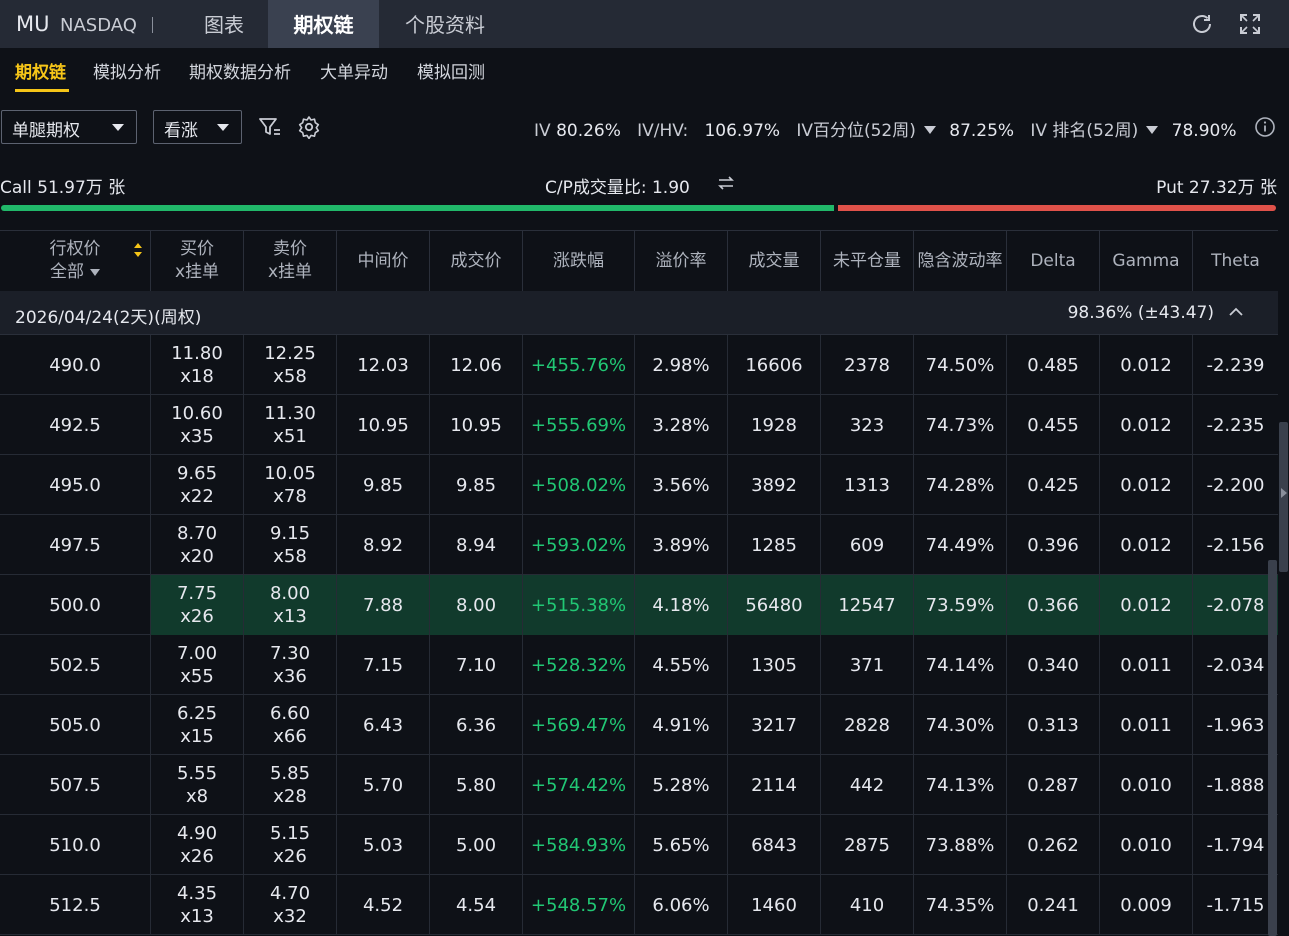 The image size is (1289, 936). I want to click on table-scrollbar-thumb, so click(1272, 748).